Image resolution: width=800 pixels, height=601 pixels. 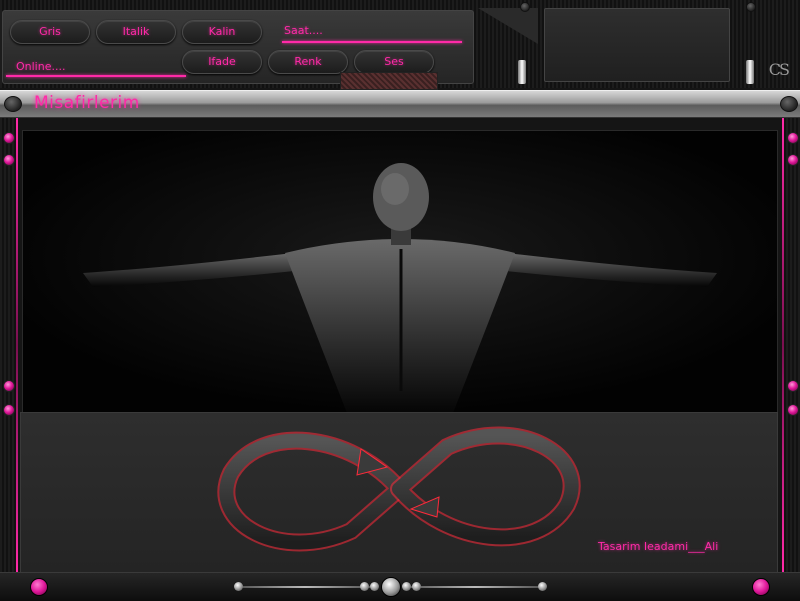 I want to click on ses-button: Ses, so click(x=394, y=62).